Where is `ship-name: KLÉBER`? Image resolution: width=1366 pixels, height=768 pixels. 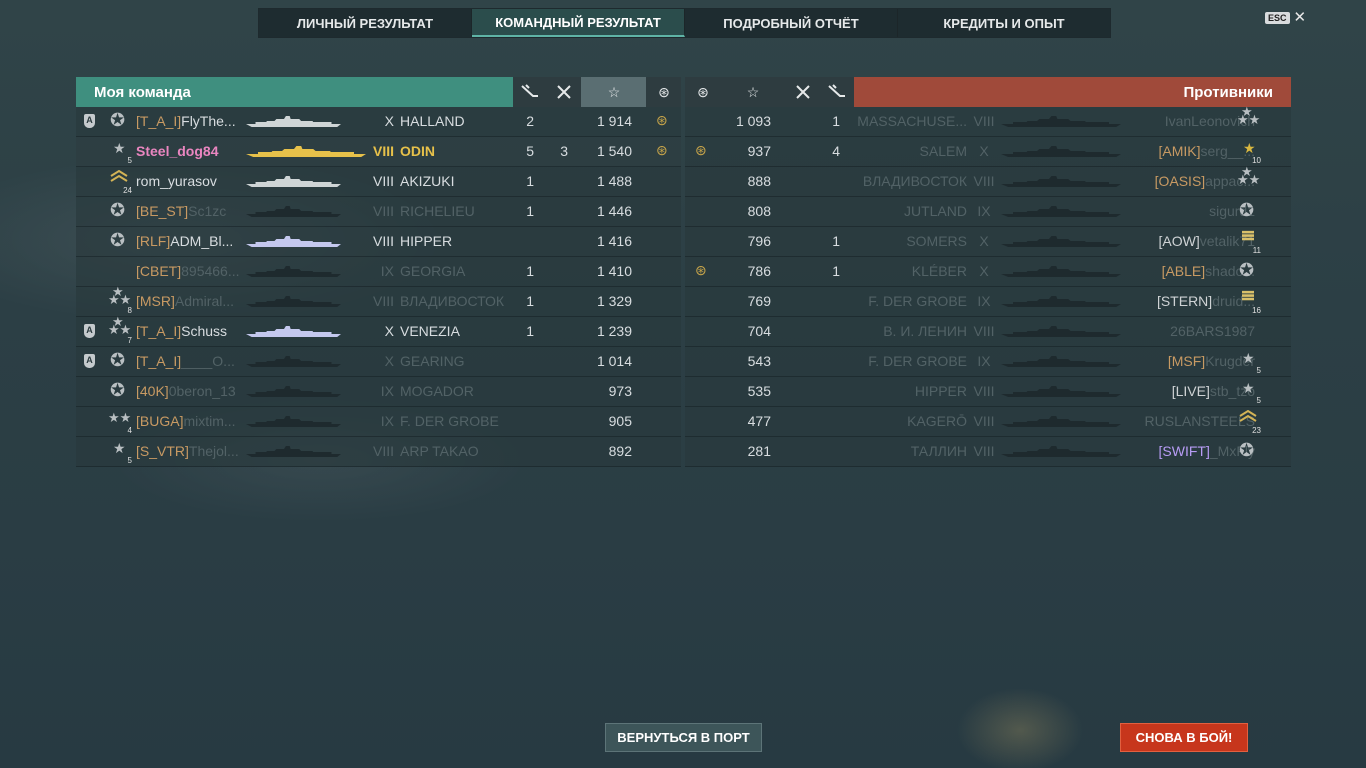 ship-name: KLÉBER is located at coordinates (939, 271).